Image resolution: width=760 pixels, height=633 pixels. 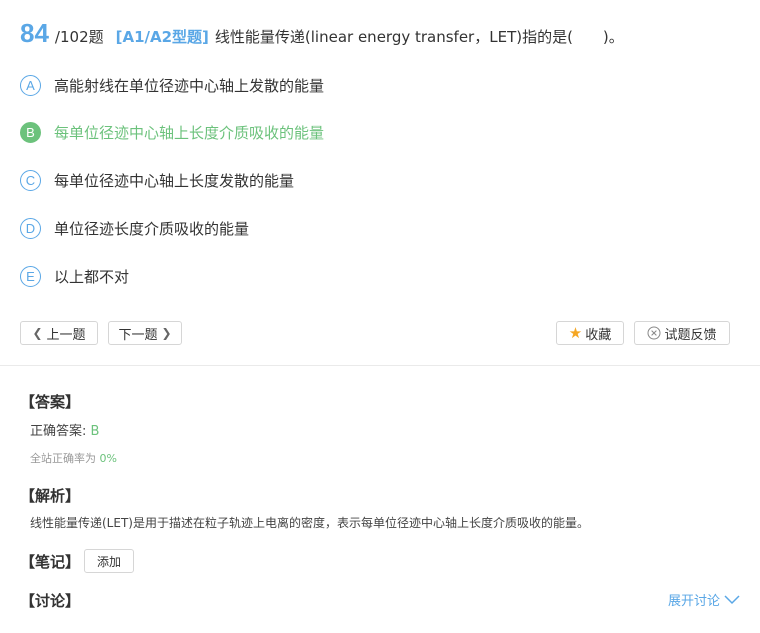 I want to click on question-type: [A1/A2型题], so click(x=162, y=37).